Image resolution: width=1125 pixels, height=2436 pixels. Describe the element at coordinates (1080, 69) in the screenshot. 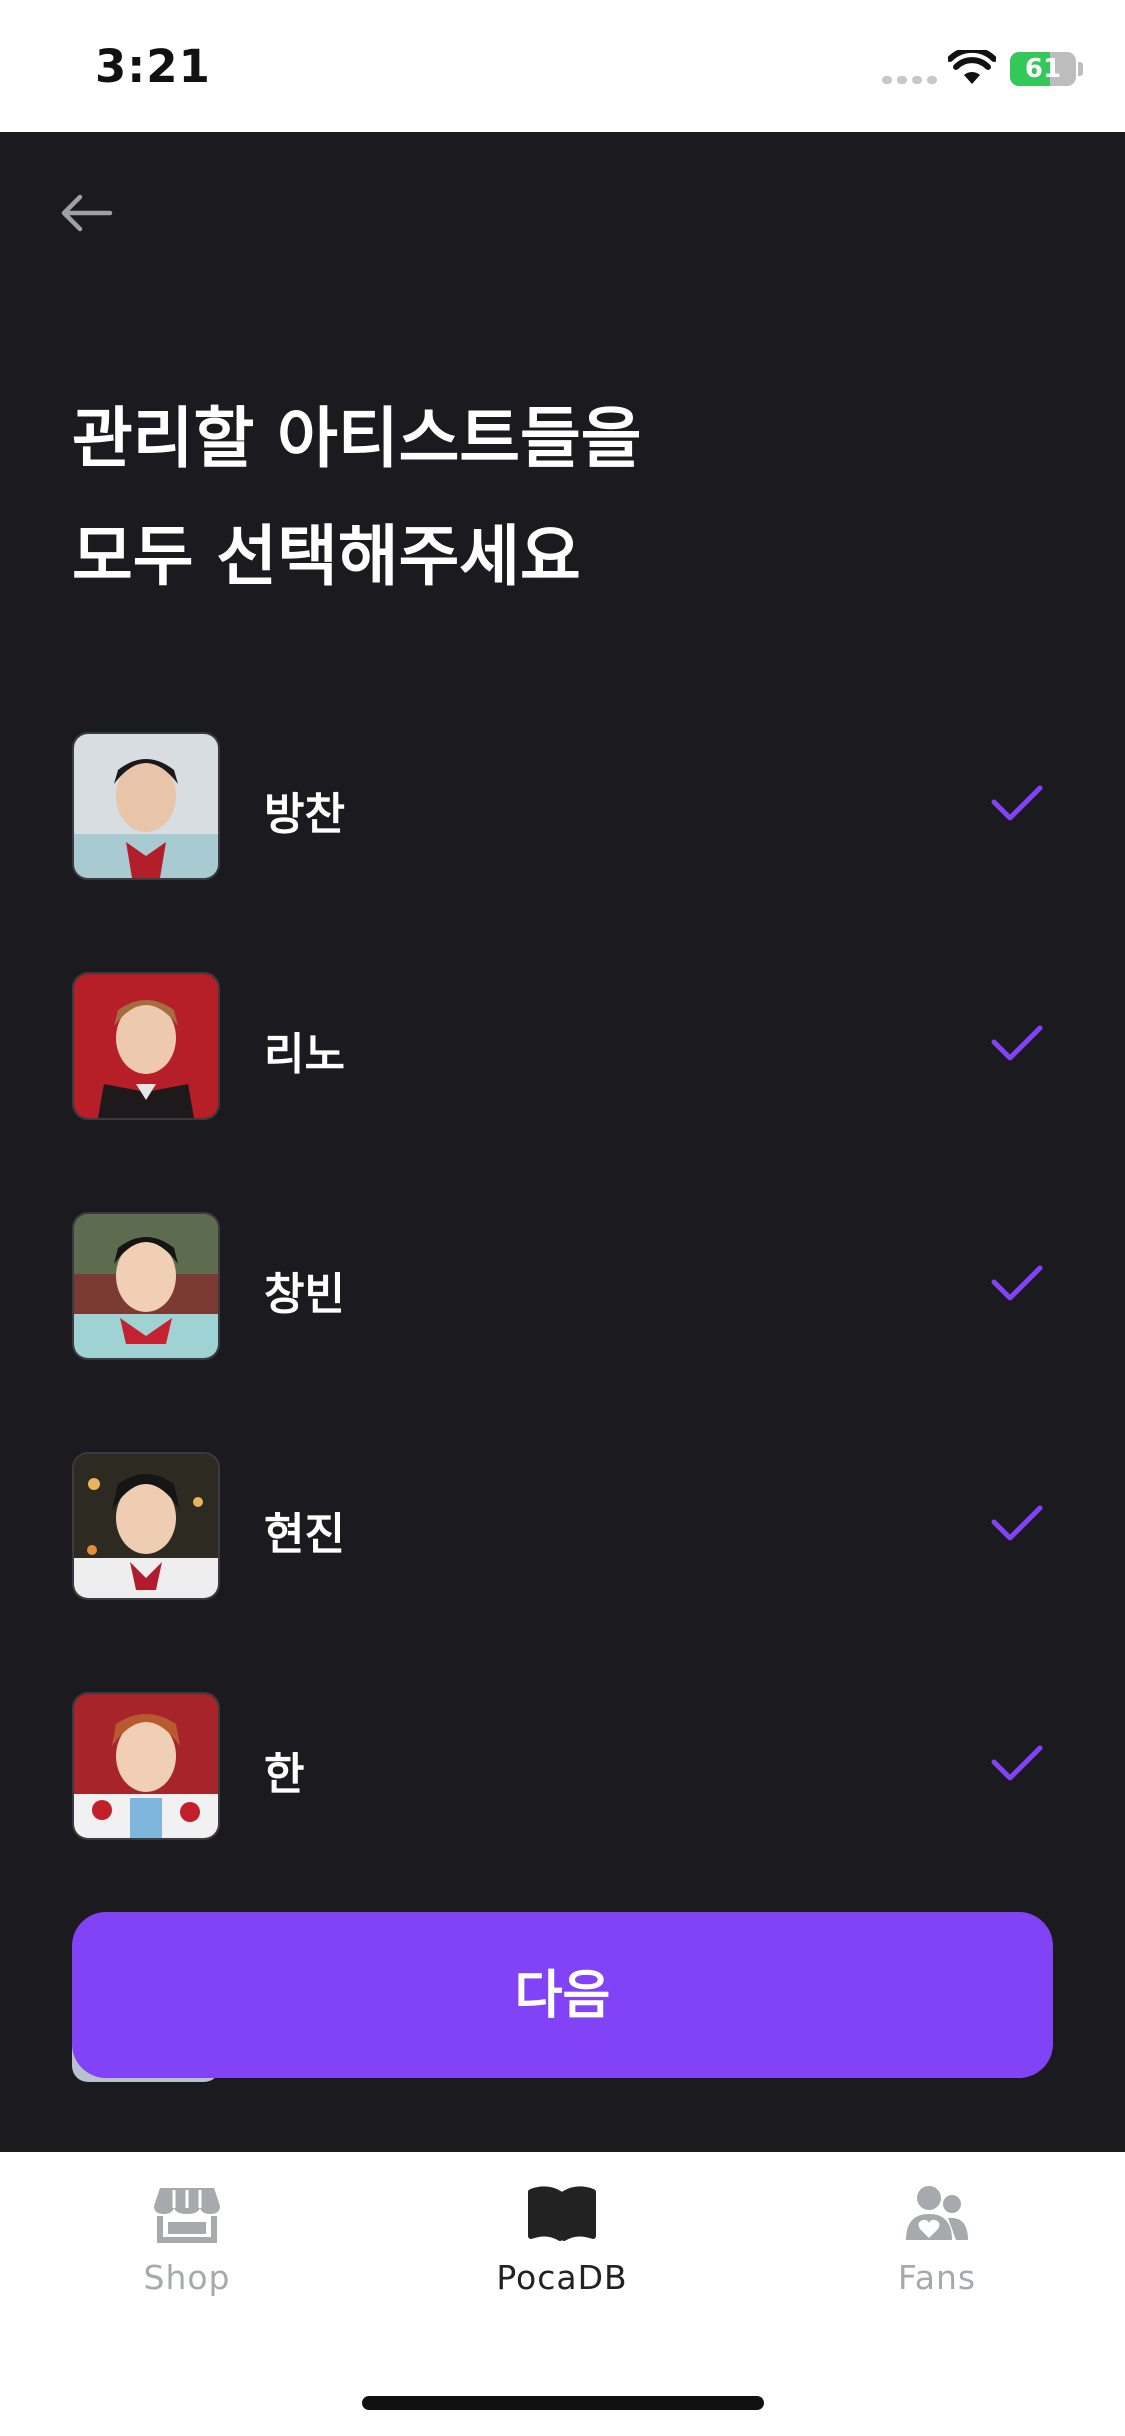

I see `battery-cap` at that location.